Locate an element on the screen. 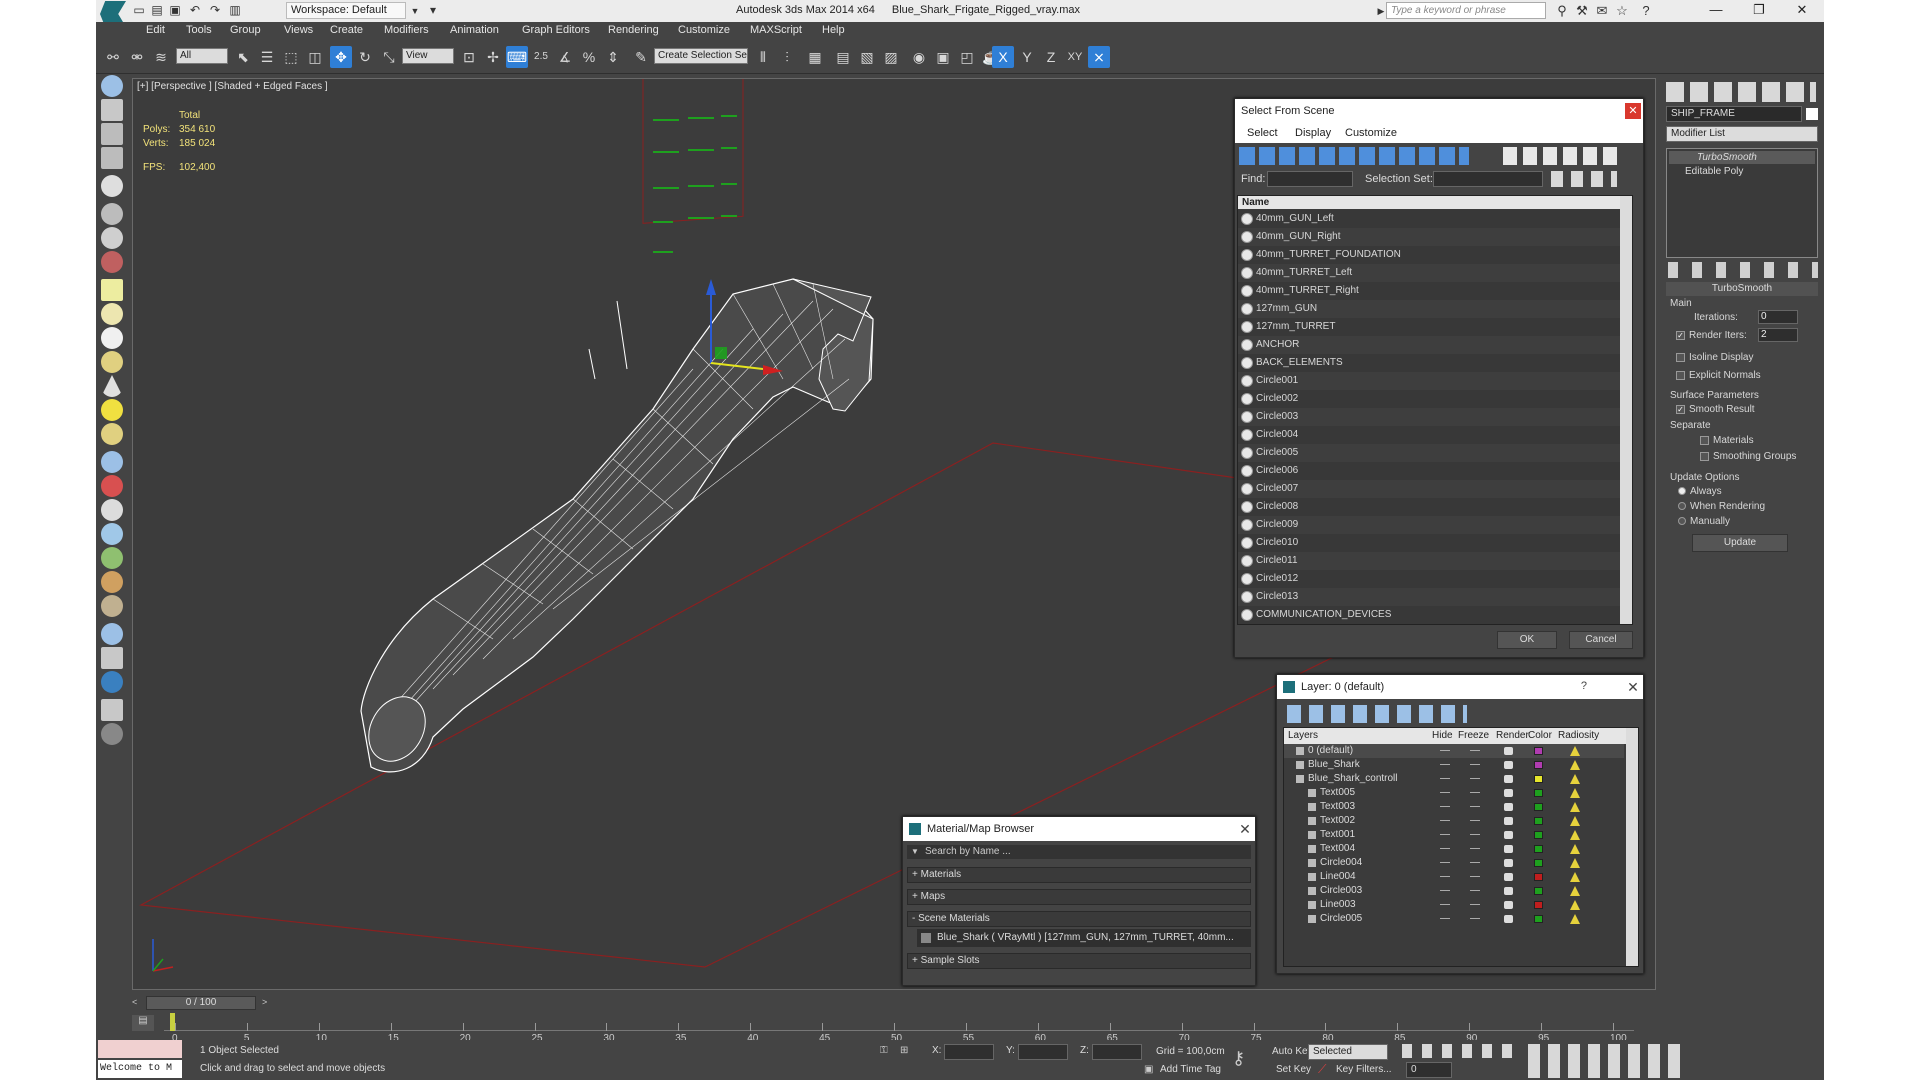 Image resolution: width=1920 pixels, height=1080 pixels. curve-editor-icon: ▧ is located at coordinates (867, 57).